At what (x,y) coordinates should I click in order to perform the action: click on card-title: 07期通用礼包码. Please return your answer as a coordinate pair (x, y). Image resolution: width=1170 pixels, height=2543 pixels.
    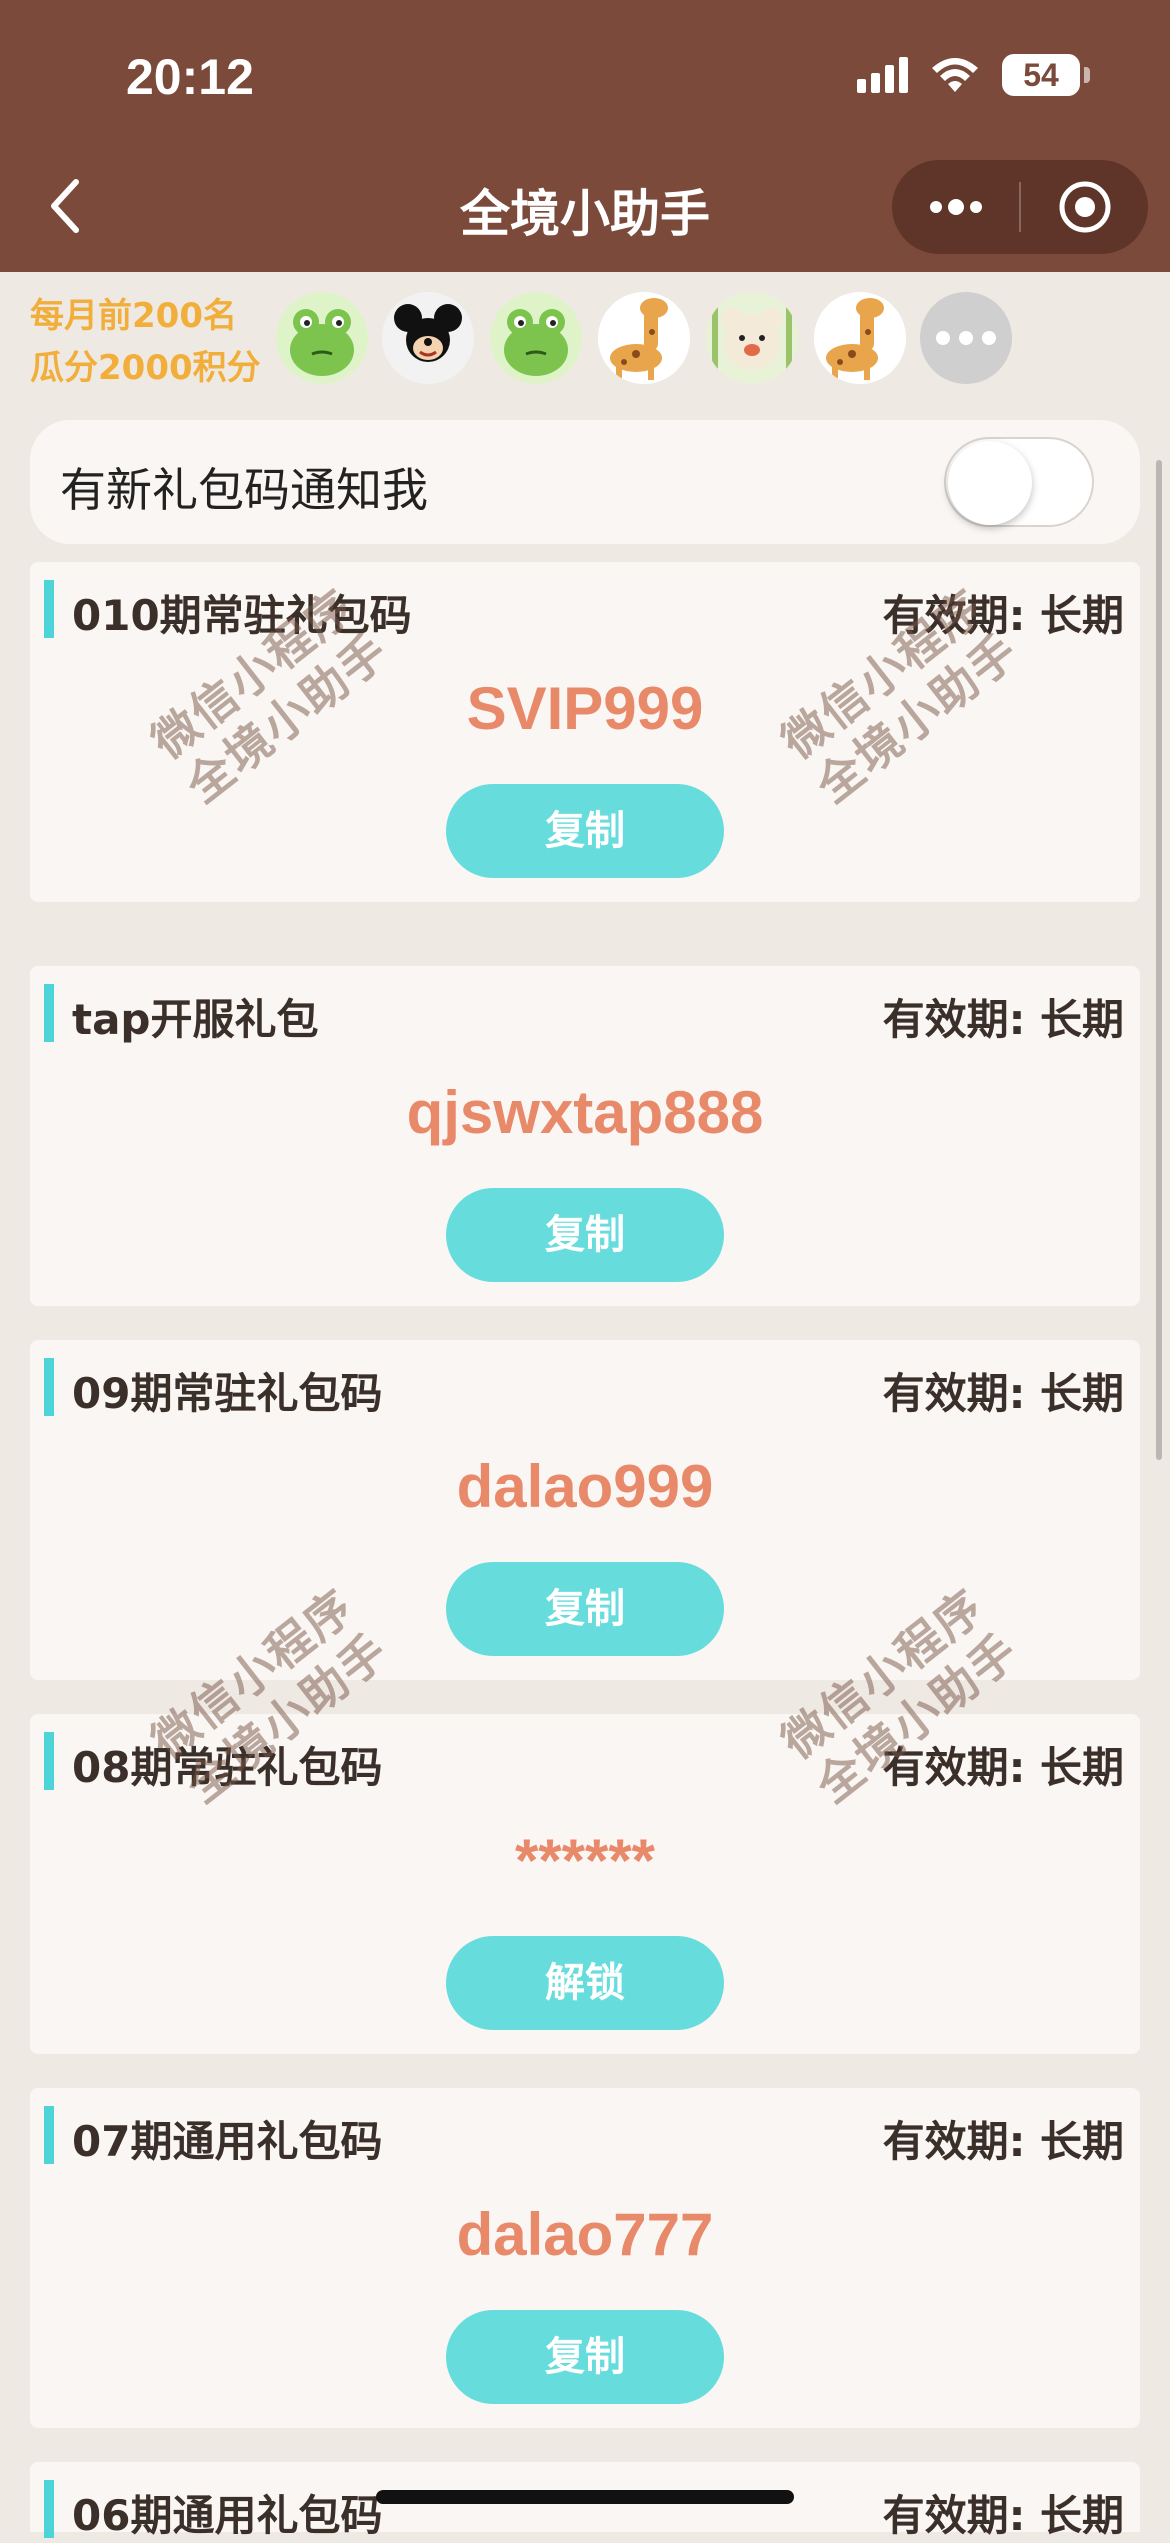
    Looking at the image, I should click on (227, 2141).